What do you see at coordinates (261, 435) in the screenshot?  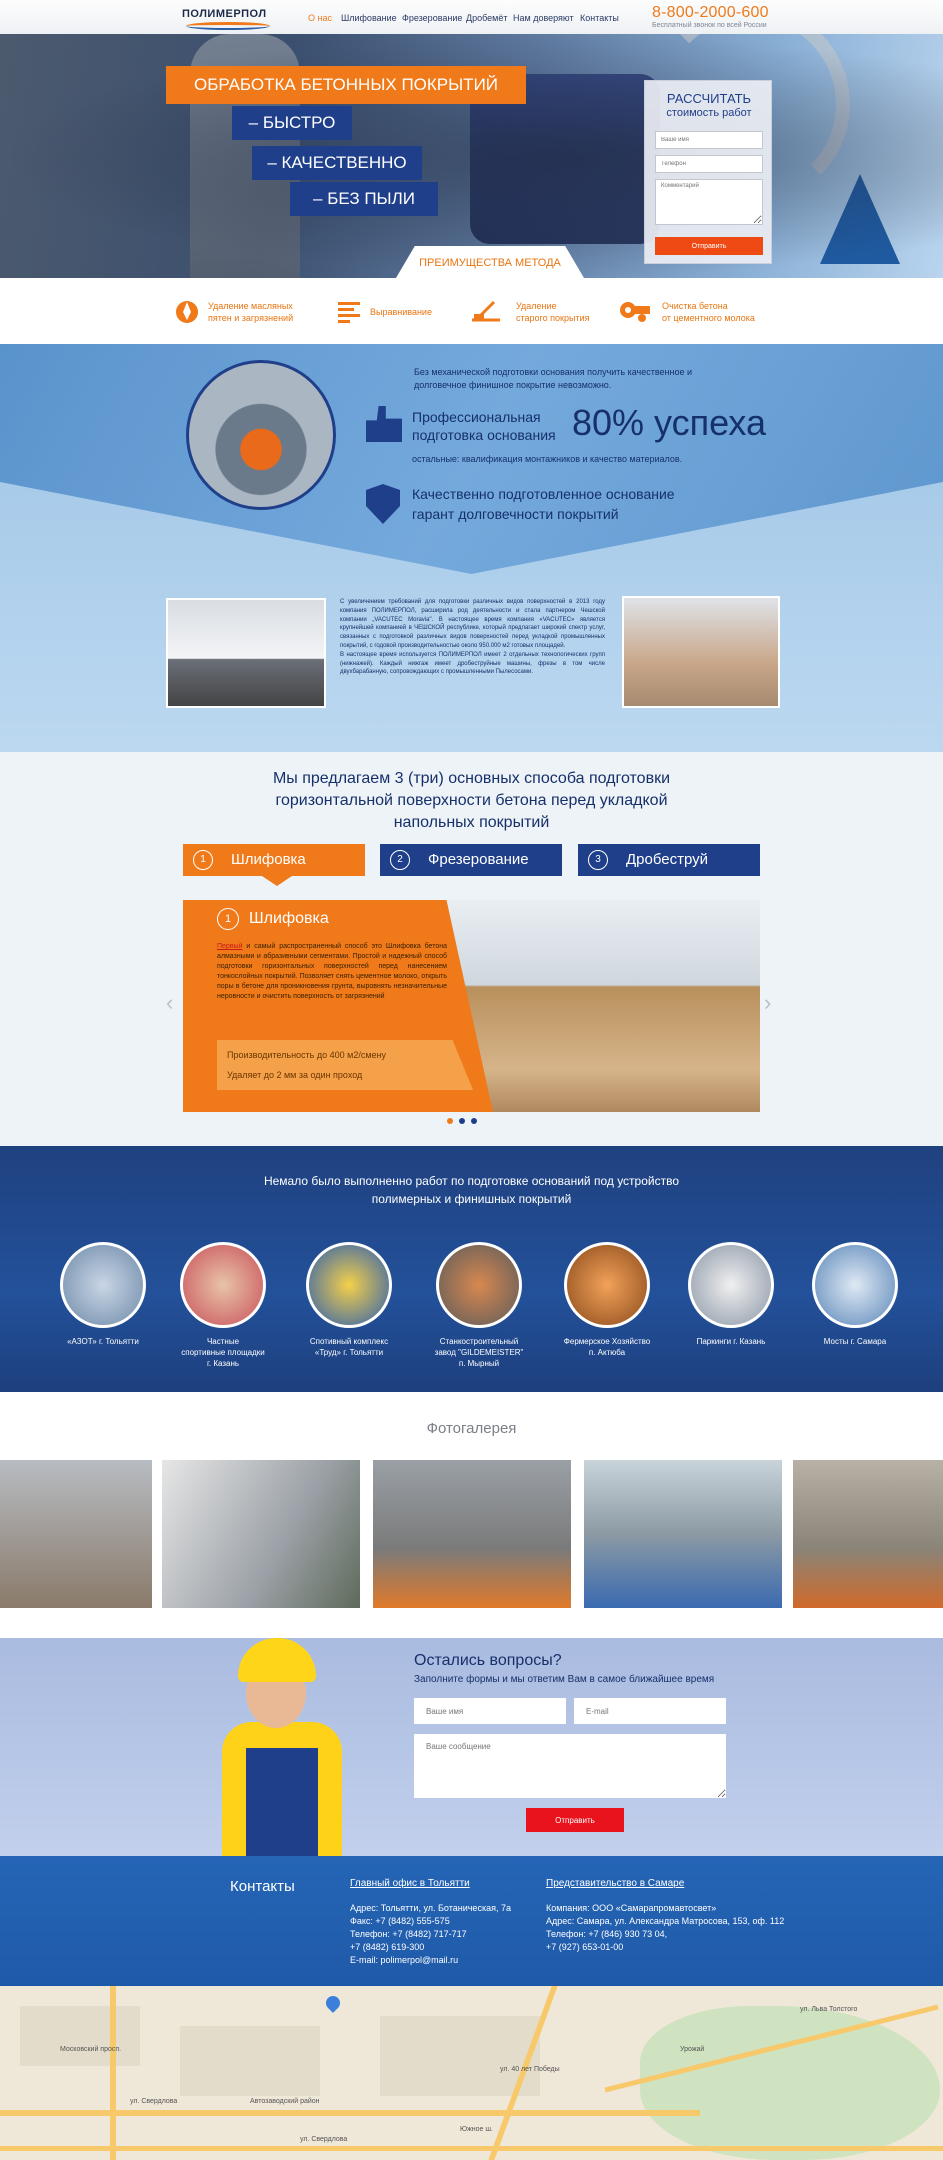 I see `worker-round-photo` at bounding box center [261, 435].